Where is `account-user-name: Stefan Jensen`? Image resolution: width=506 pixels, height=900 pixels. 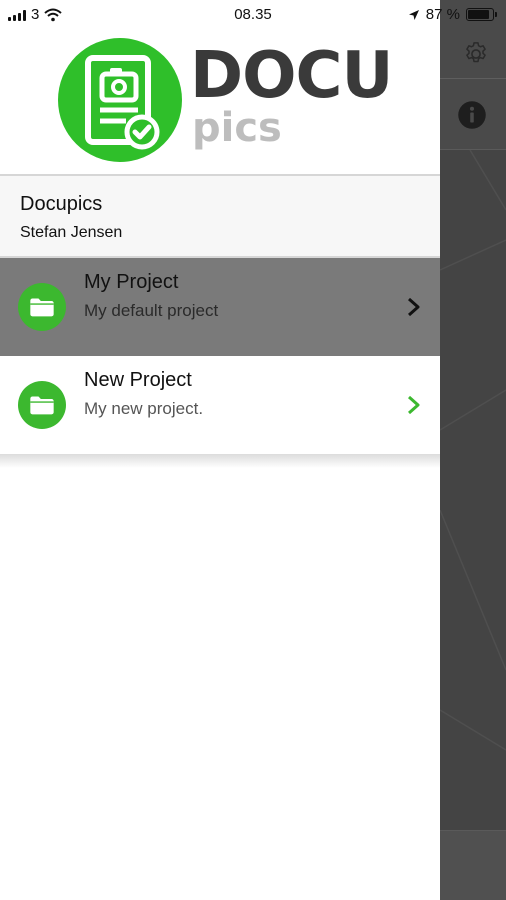 account-user-name: Stefan Jensen is located at coordinates (71, 232).